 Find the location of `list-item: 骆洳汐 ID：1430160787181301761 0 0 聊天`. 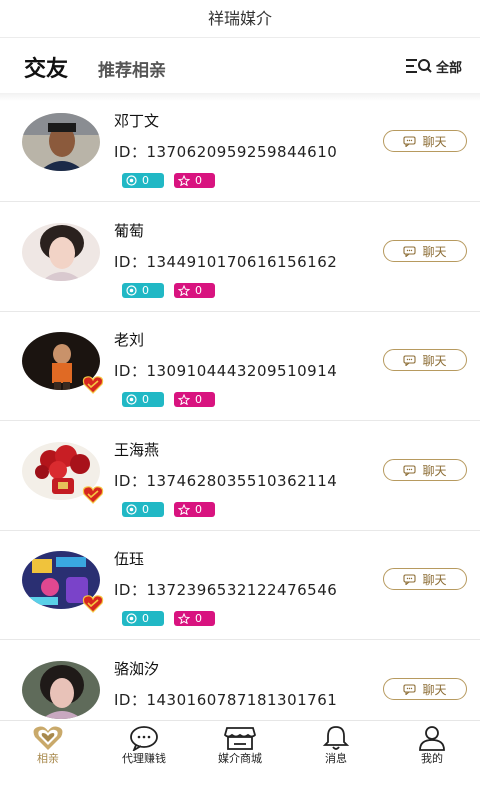

list-item: 骆洳汐 ID：1430160787181301761 0 0 聊天 is located at coordinates (240, 680).